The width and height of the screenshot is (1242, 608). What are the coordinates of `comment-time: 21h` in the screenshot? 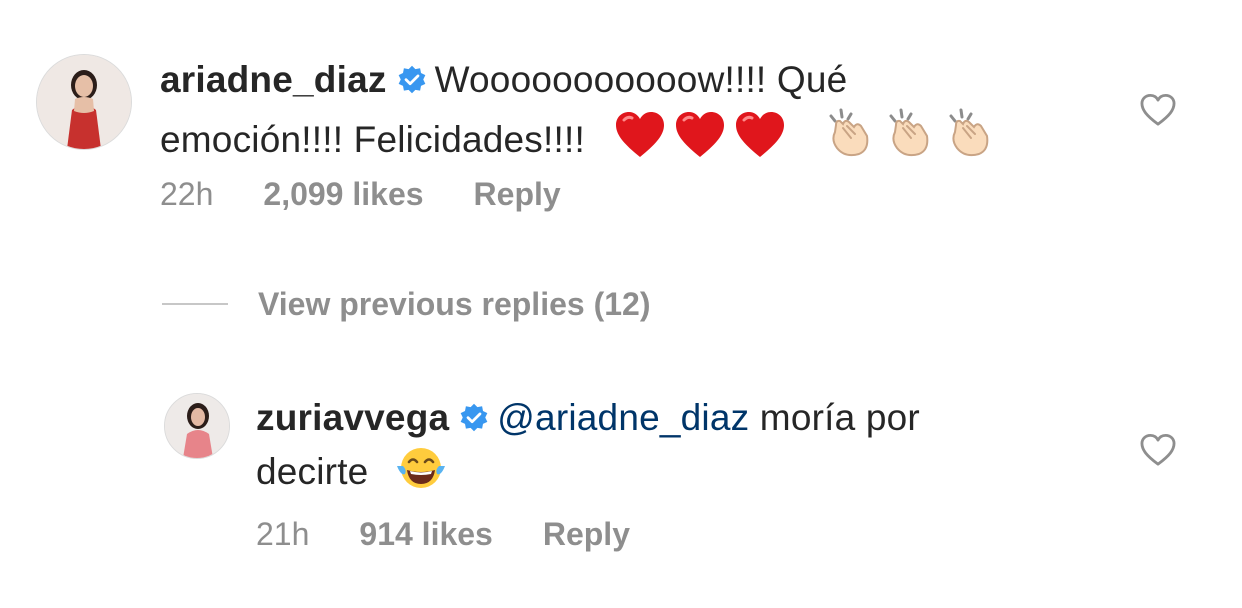 It's located at (282, 534).